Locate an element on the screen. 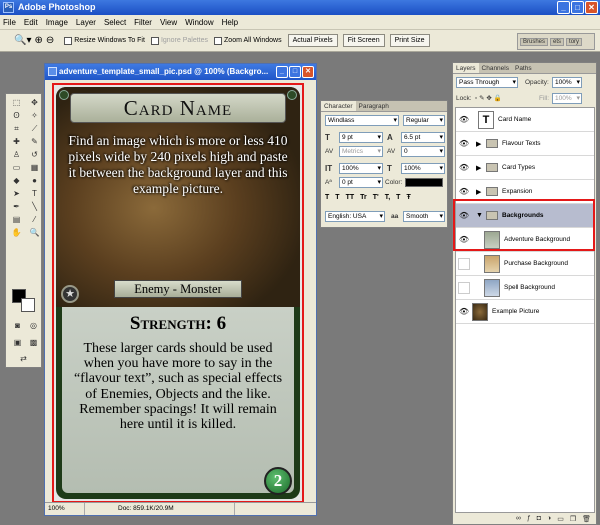 This screenshot has height=525, width=600. slice-icon: ⟋ is located at coordinates (34, 129).